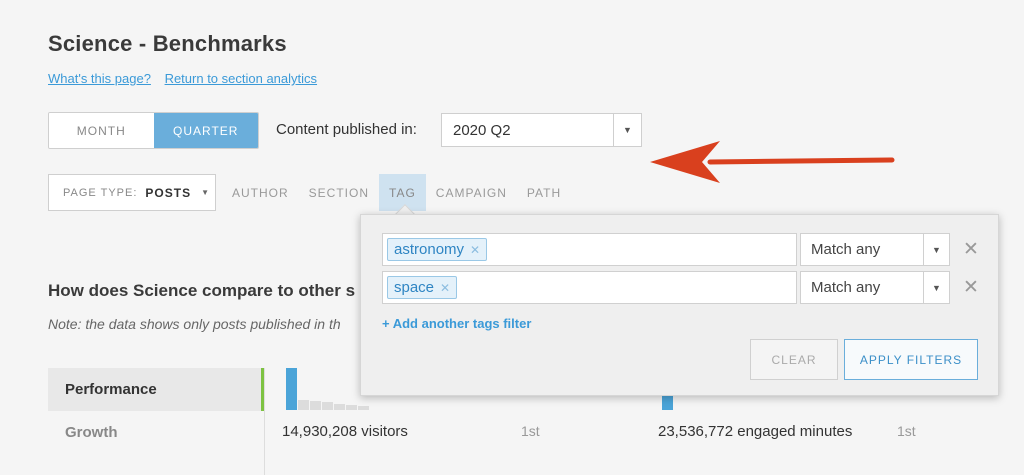 This screenshot has width=1024, height=475. What do you see at coordinates (205, 130) in the screenshot?
I see `period-quarter-option: QUARTER` at bounding box center [205, 130].